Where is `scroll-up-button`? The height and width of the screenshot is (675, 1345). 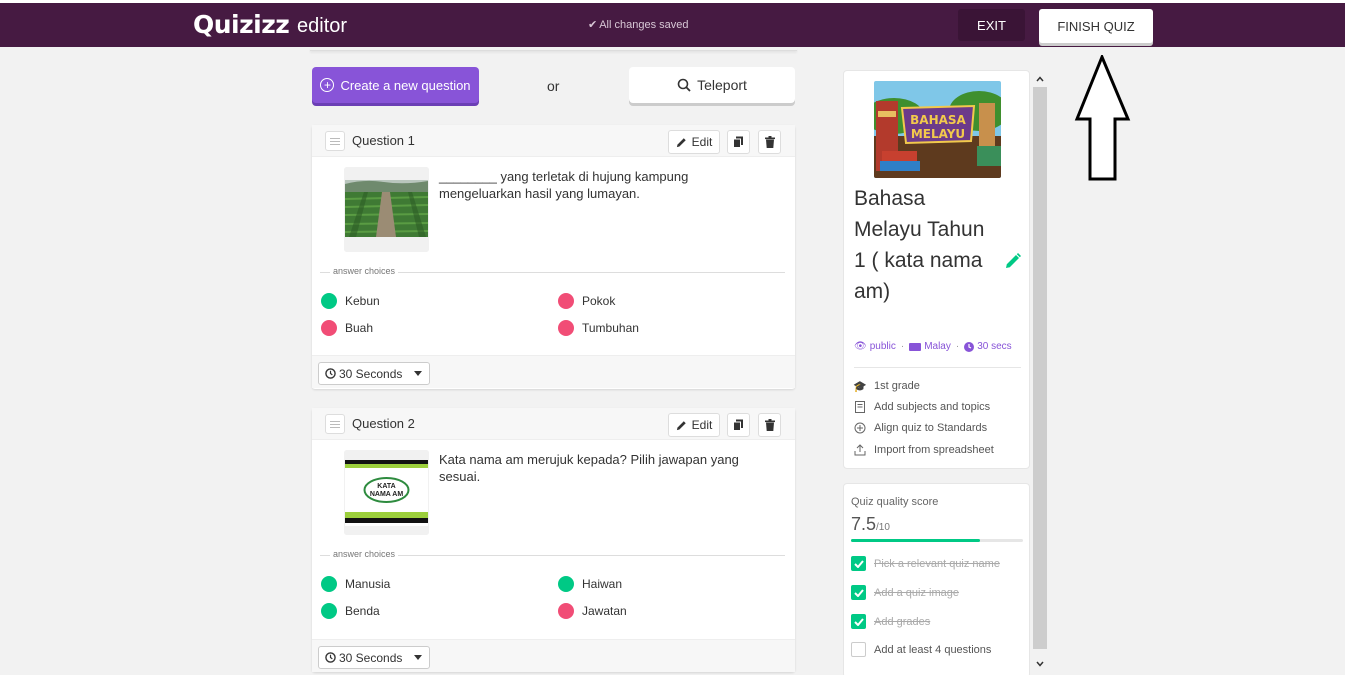
scroll-up-button is located at coordinates (1040, 79).